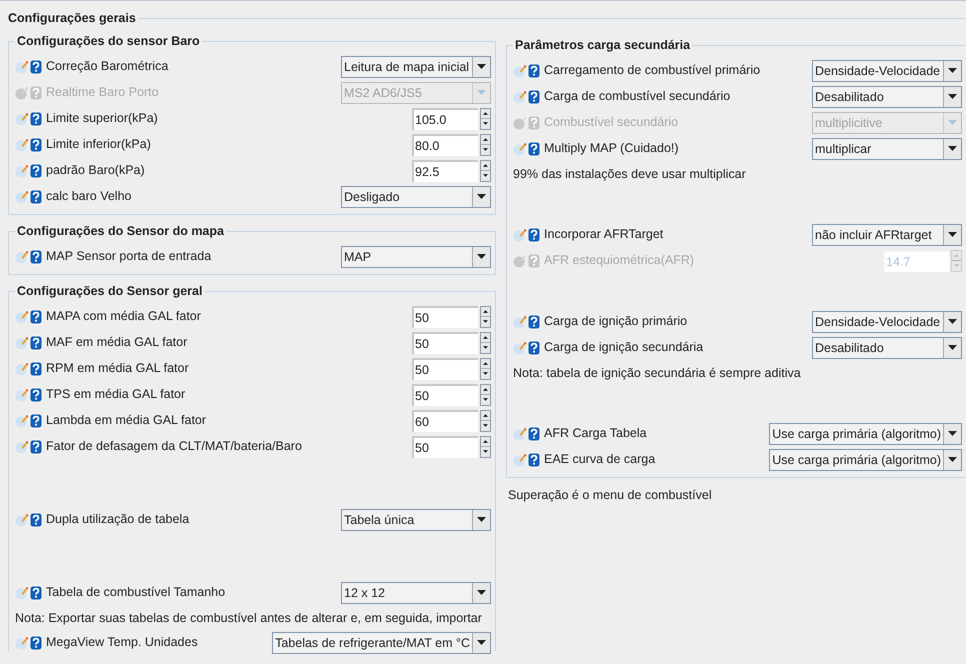  Describe the element at coordinates (117, 369) in the screenshot. I see `field-label: RPM em média GAL fator` at that location.